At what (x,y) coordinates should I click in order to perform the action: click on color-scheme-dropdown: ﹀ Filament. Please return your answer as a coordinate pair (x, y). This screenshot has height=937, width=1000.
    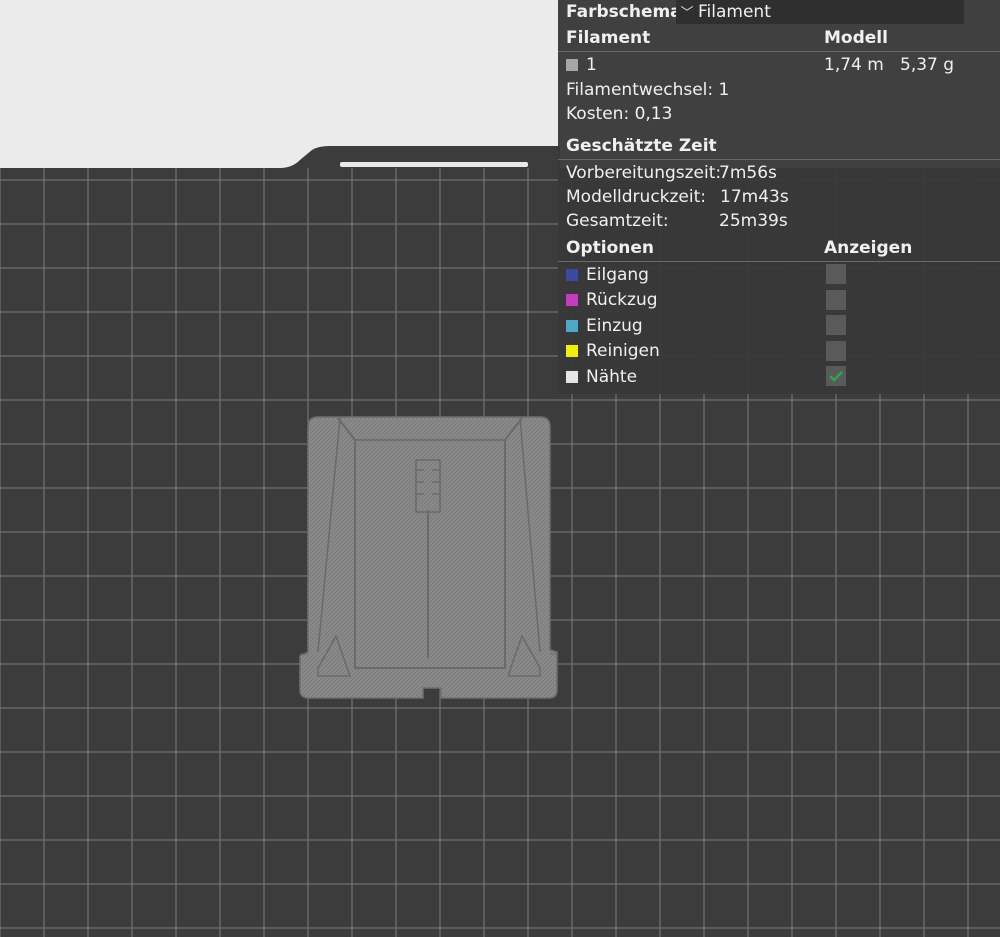
    Looking at the image, I should click on (820, 12).